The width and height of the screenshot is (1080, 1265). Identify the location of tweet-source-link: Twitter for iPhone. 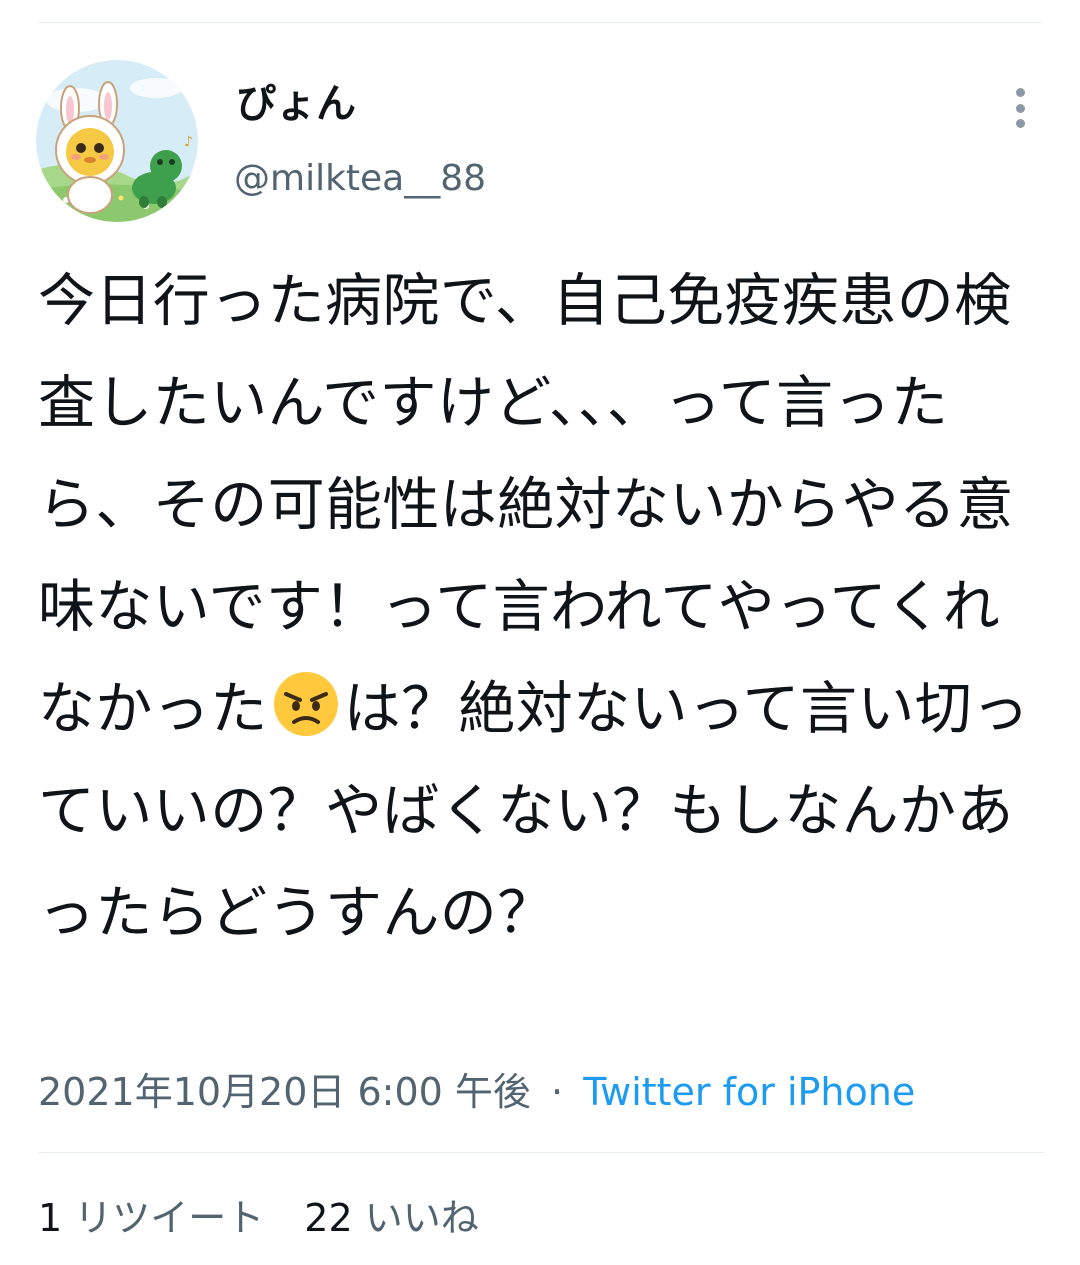
(749, 1092).